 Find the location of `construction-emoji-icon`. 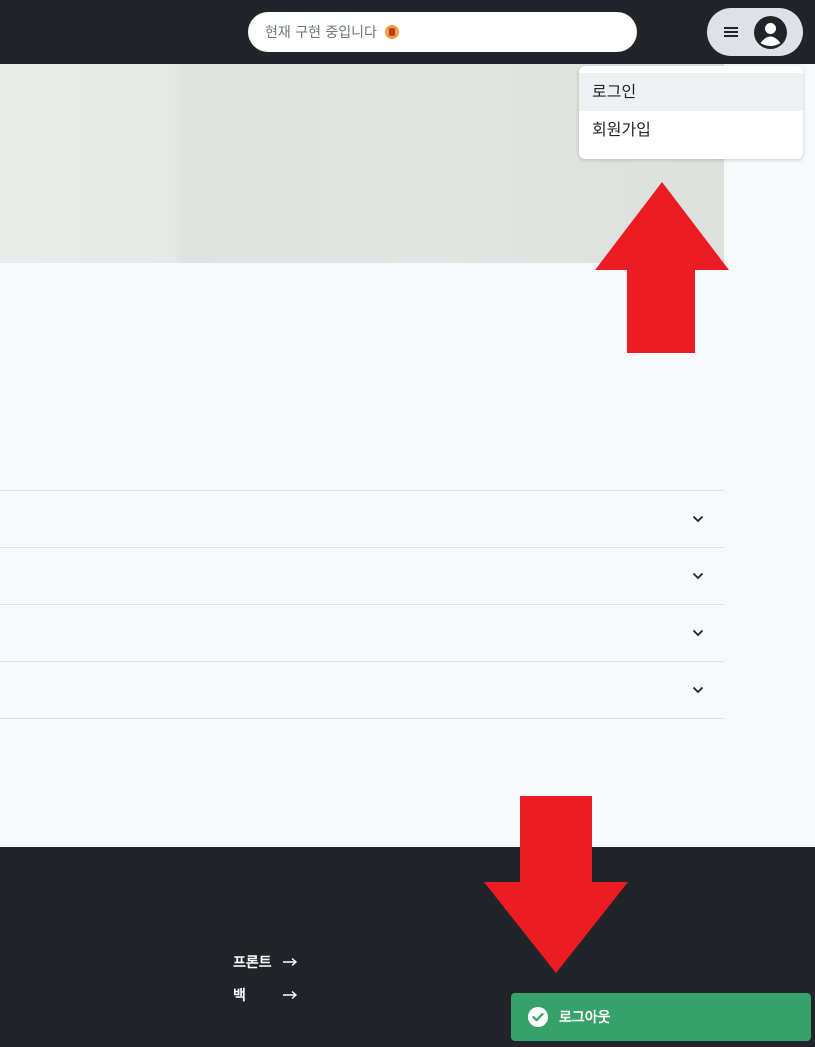

construction-emoji-icon is located at coordinates (391, 32).